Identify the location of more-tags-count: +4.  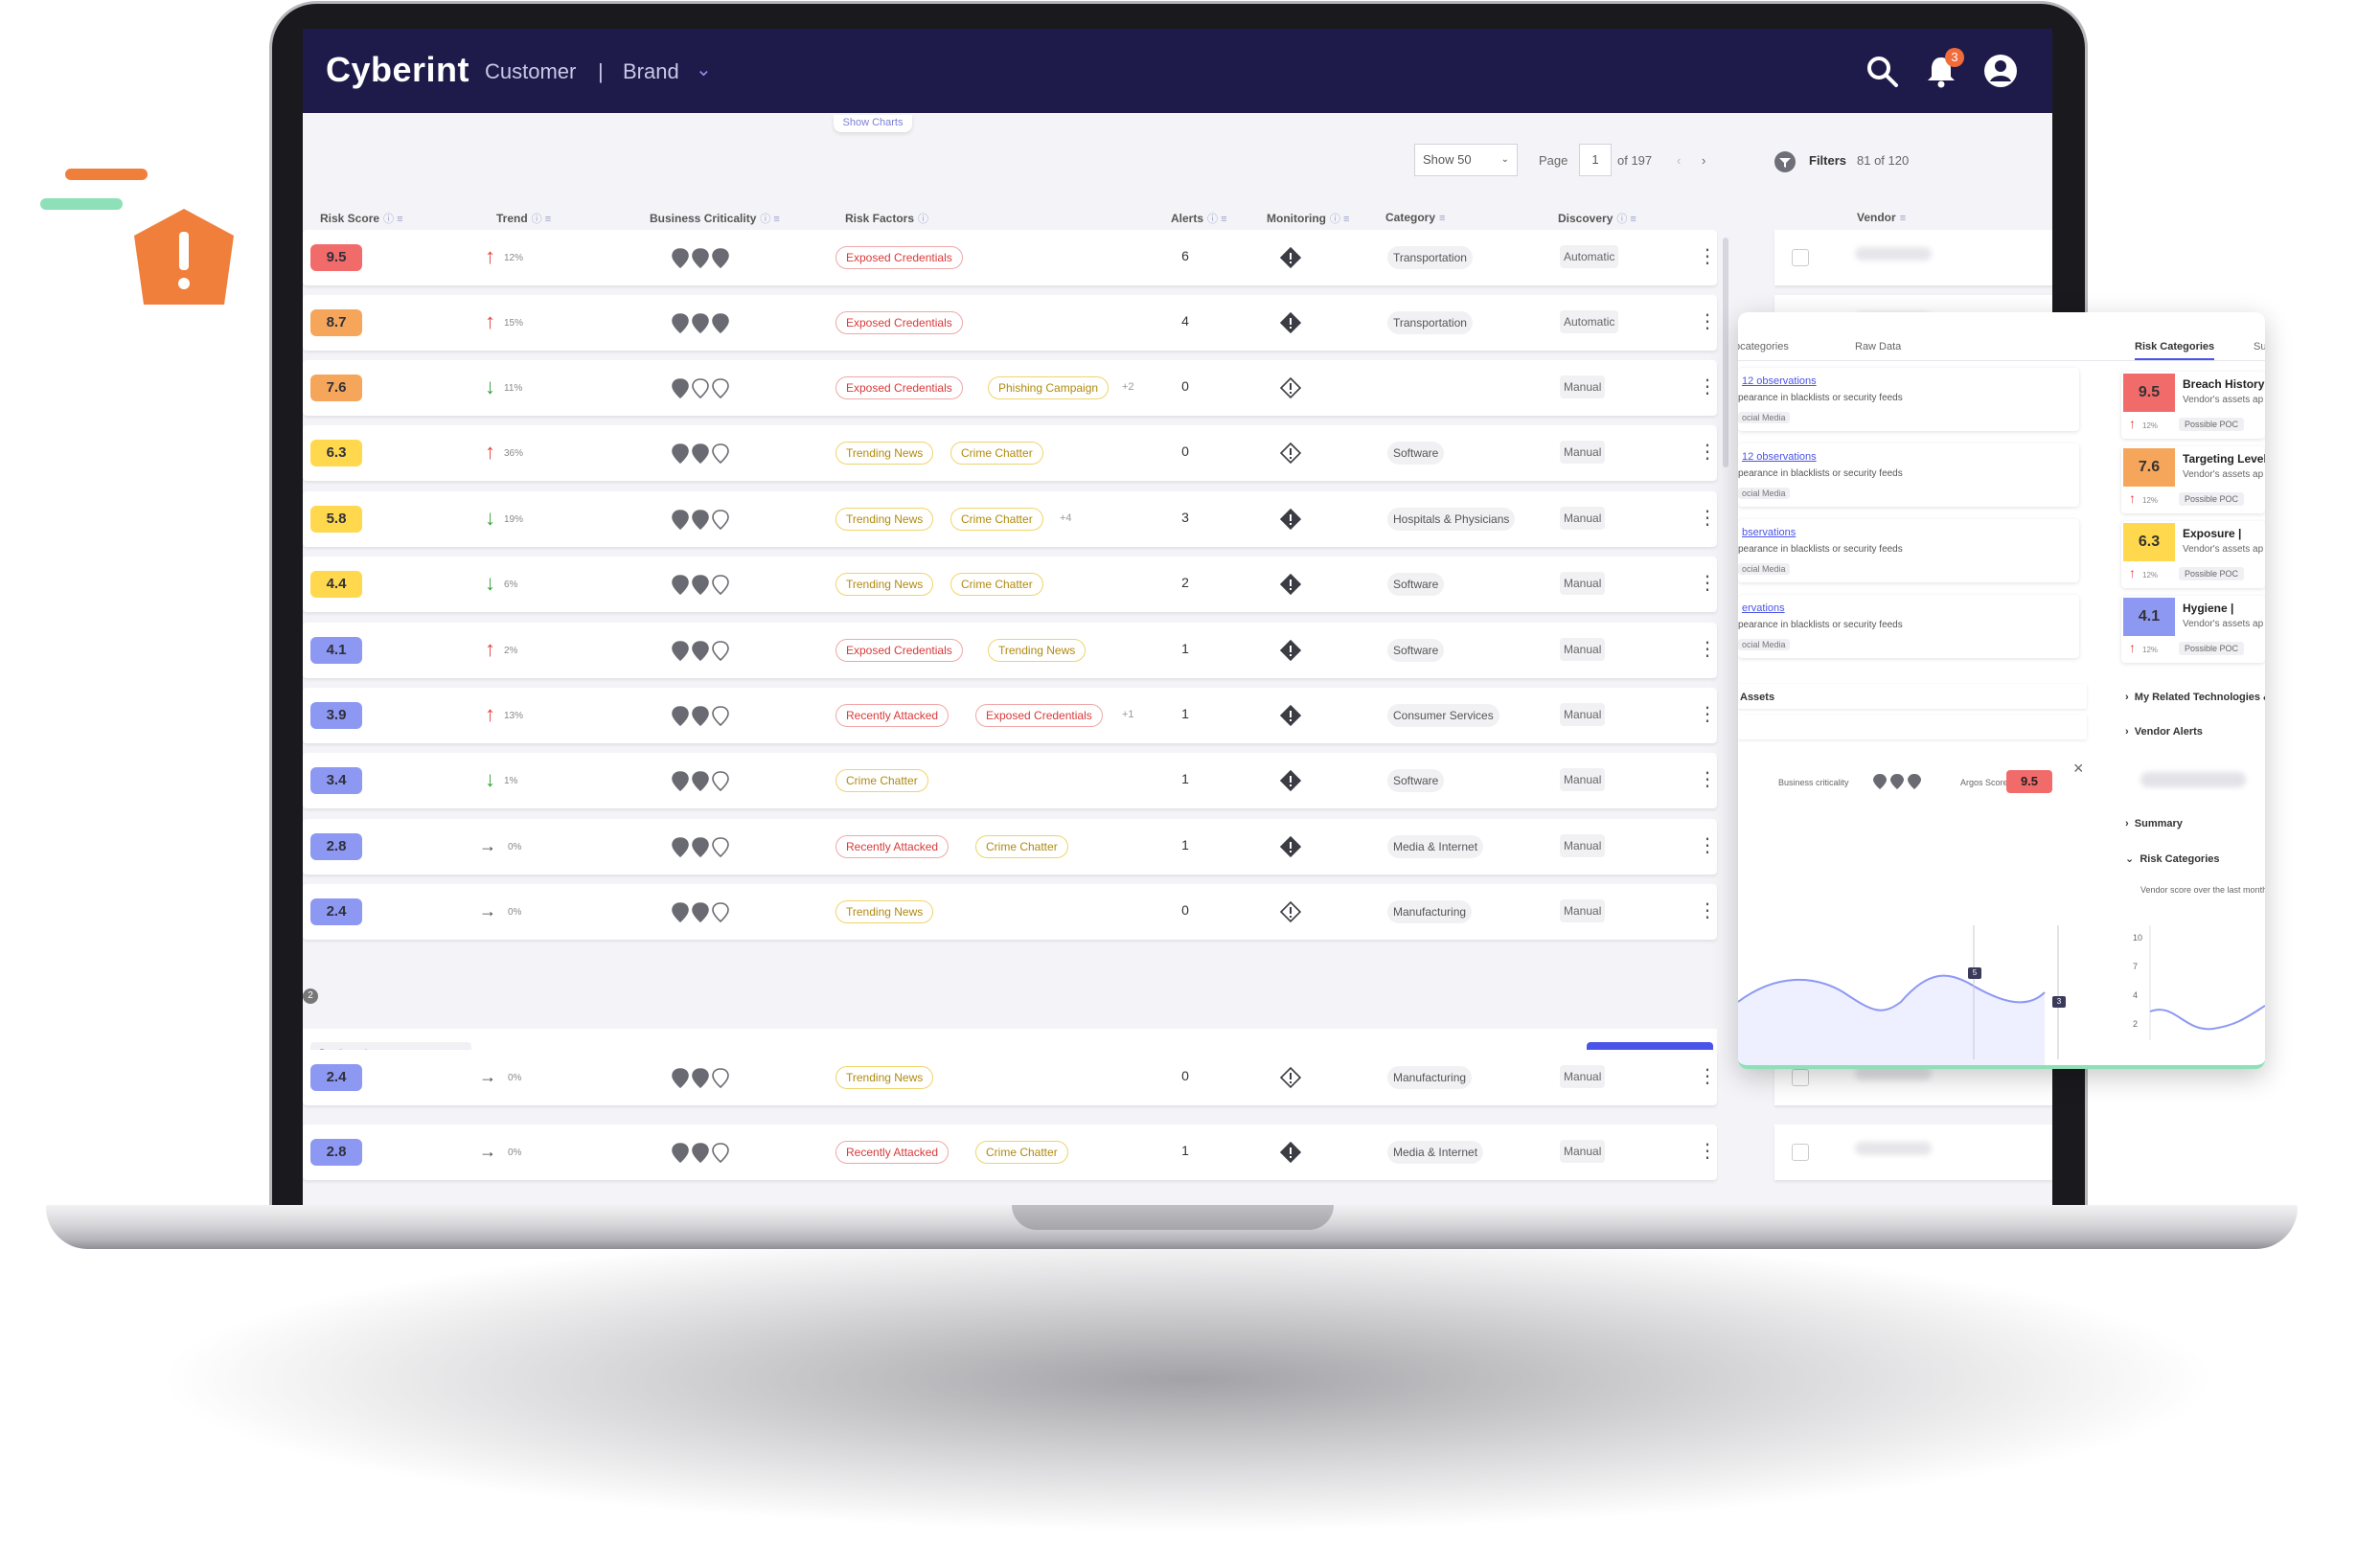
(1066, 518).